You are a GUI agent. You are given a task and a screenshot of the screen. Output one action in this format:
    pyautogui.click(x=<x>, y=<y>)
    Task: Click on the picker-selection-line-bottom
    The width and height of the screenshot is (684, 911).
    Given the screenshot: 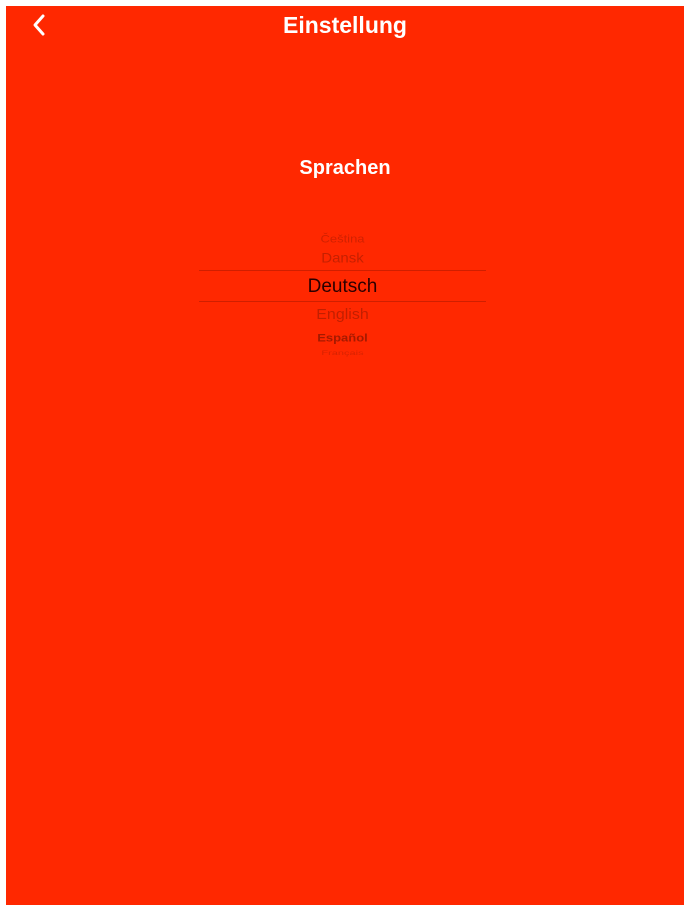 What is the action you would take?
    pyautogui.click(x=342, y=301)
    